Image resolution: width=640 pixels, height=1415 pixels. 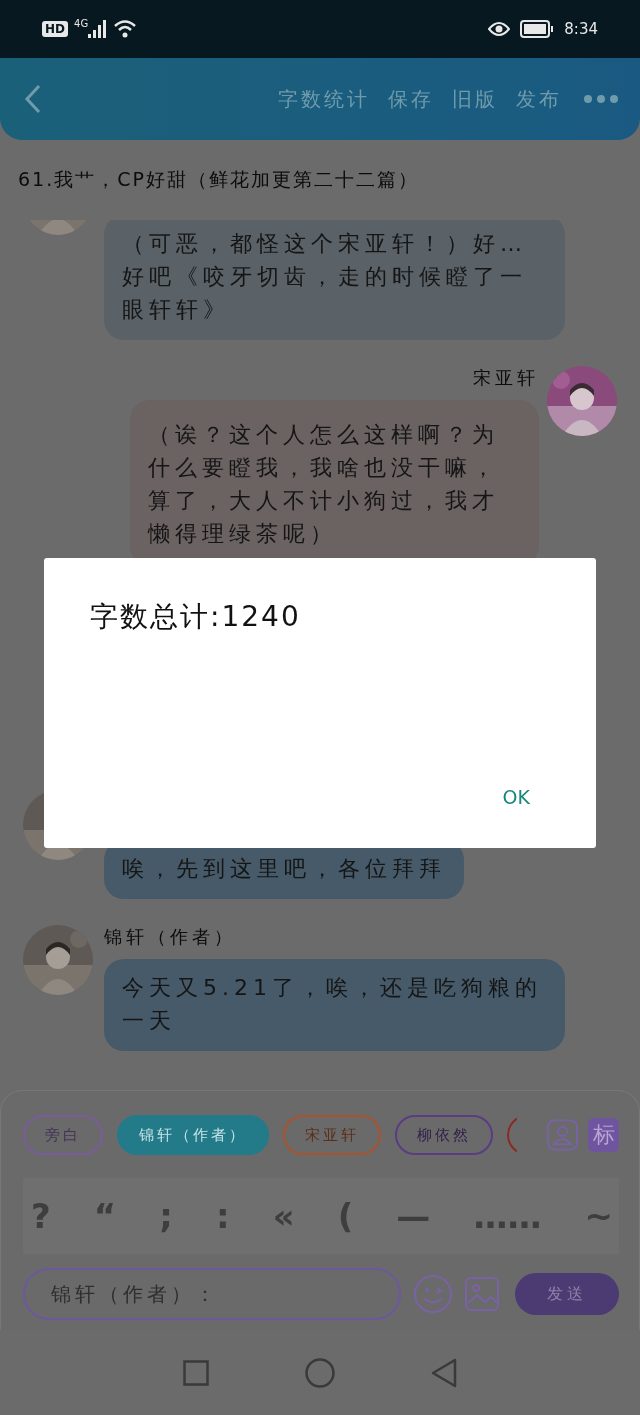 What do you see at coordinates (218, 179) in the screenshot?
I see `chapter-title: 61.我艹，CP好甜（鲜花加更第二十二篇）` at bounding box center [218, 179].